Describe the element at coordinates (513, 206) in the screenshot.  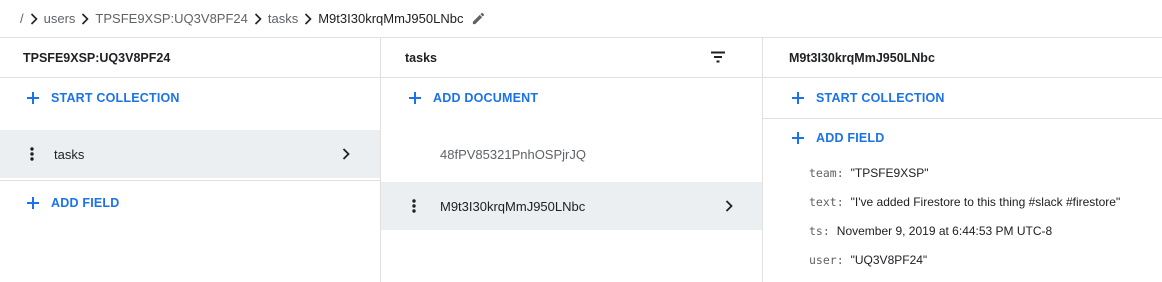
I see `document-id: M9t3I30krqMmJ950LNbc` at that location.